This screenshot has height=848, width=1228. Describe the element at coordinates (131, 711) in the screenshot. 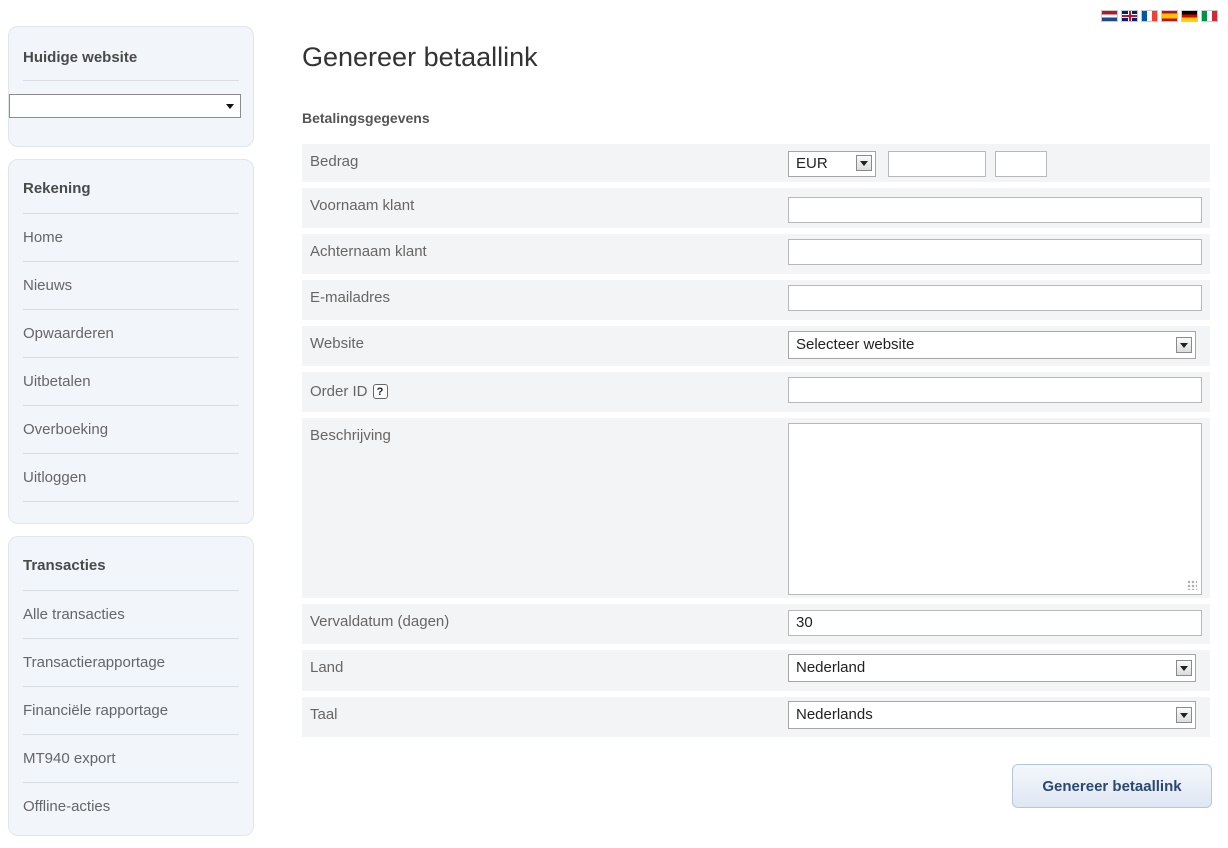

I see `nav-item-financial-report: Financiële rapportage` at that location.